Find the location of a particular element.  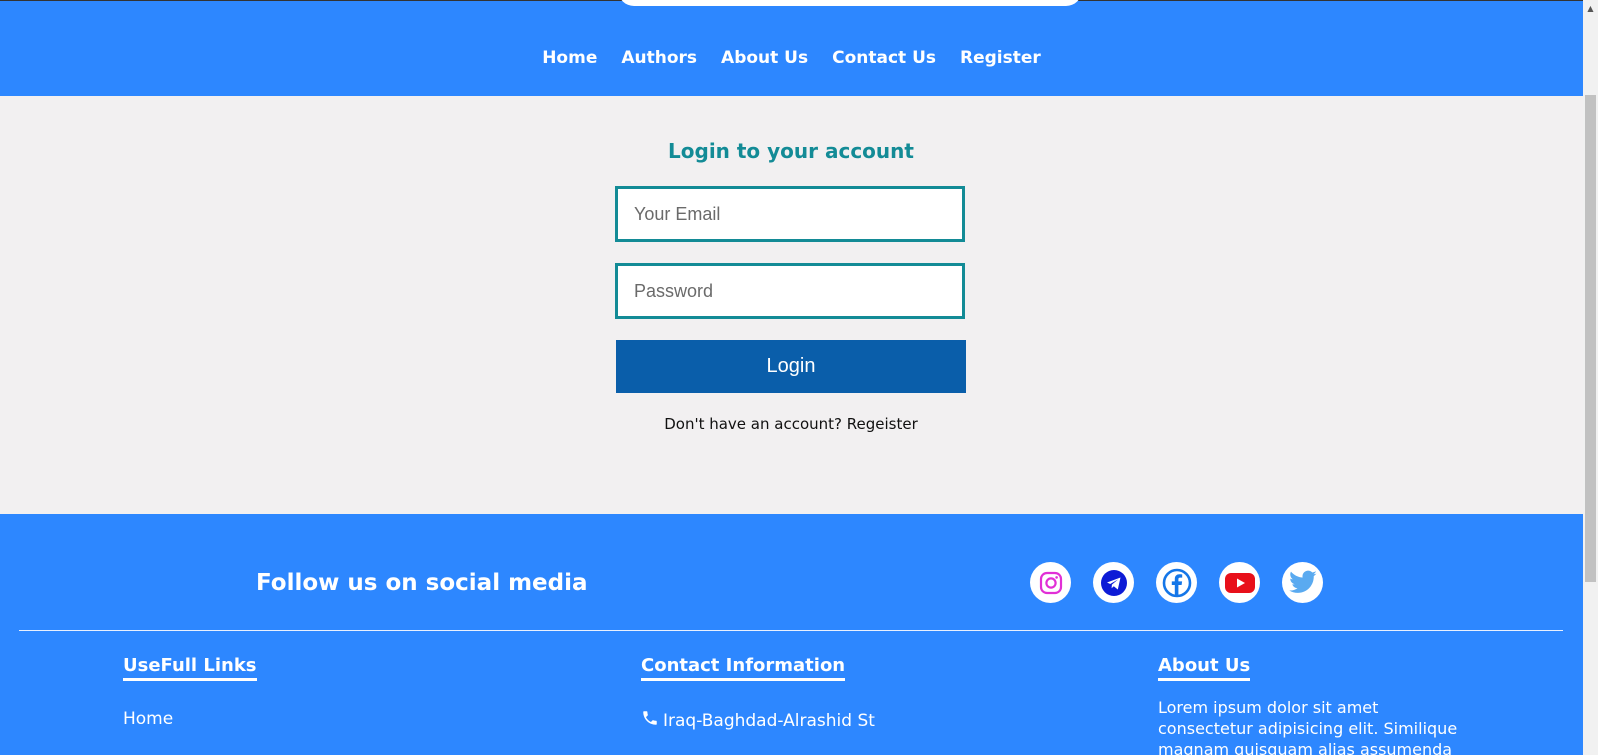

register-link: Regeister is located at coordinates (882, 424).